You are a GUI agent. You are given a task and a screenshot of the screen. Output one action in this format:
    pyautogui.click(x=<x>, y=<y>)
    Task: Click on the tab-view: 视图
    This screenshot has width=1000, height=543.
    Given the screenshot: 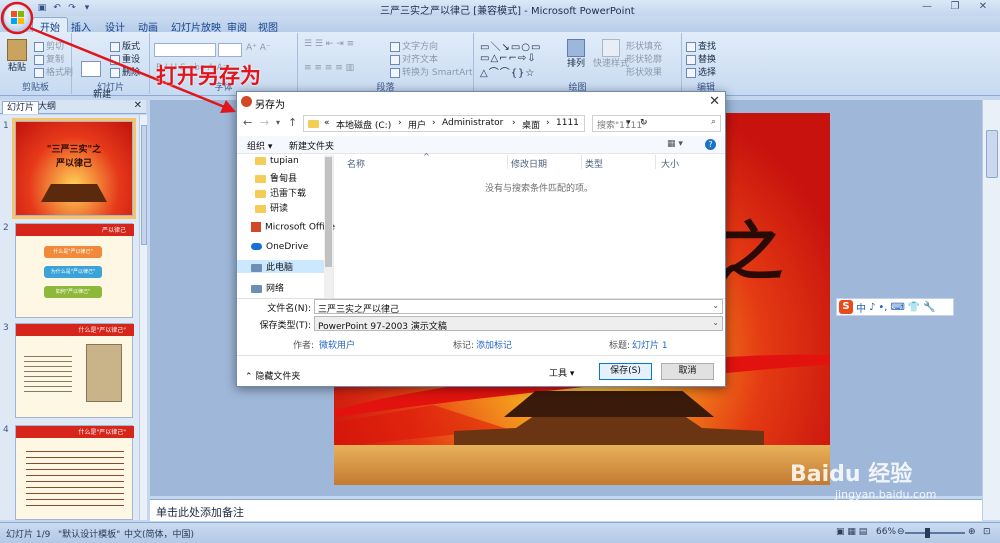 What is the action you would take?
    pyautogui.click(x=268, y=26)
    